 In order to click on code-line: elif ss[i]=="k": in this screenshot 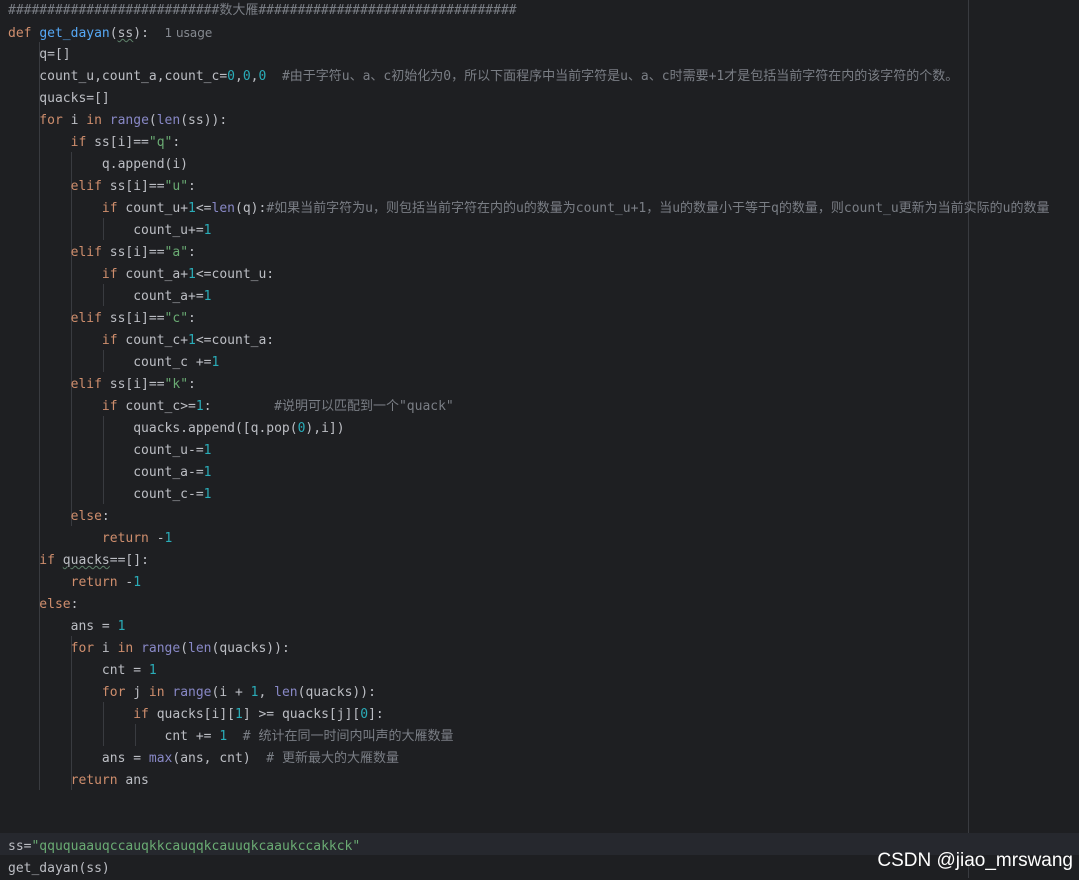, I will do `click(102, 385)`.